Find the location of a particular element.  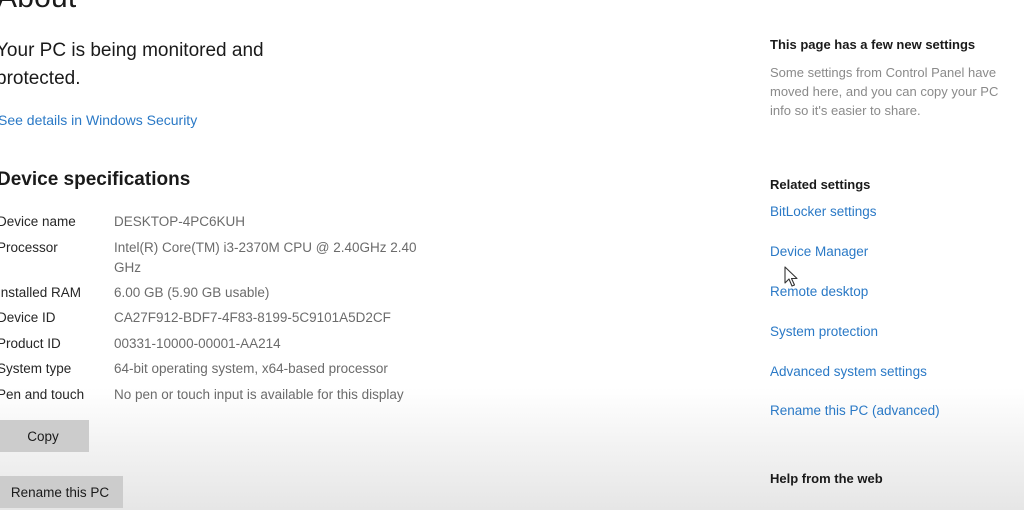

page-title: About is located at coordinates (38, 8).